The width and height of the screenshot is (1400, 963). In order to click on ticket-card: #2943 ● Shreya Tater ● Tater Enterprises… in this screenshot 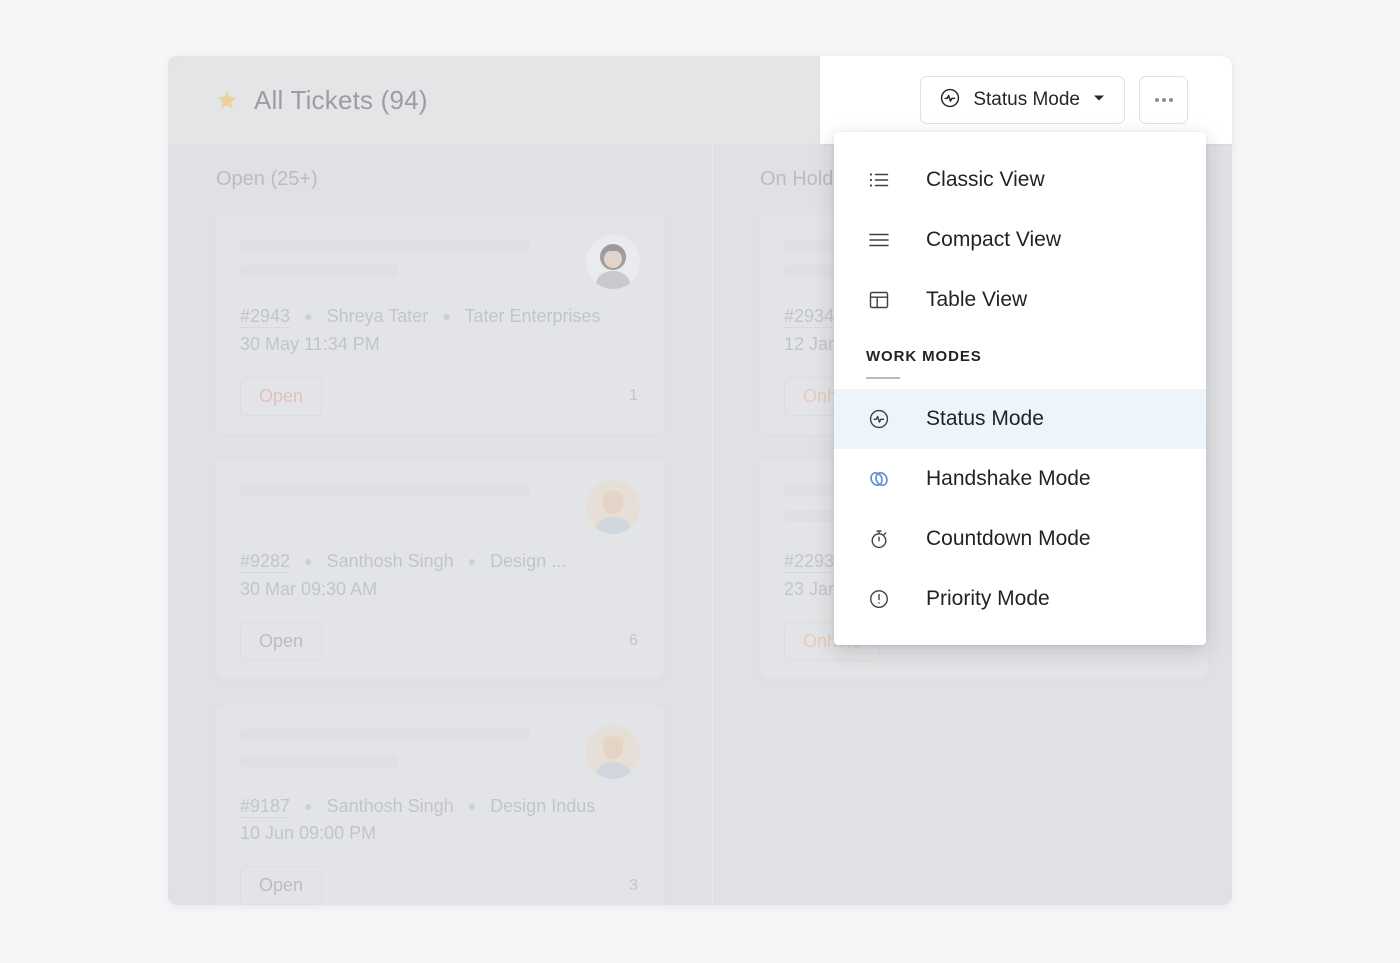, I will do `click(440, 324)`.